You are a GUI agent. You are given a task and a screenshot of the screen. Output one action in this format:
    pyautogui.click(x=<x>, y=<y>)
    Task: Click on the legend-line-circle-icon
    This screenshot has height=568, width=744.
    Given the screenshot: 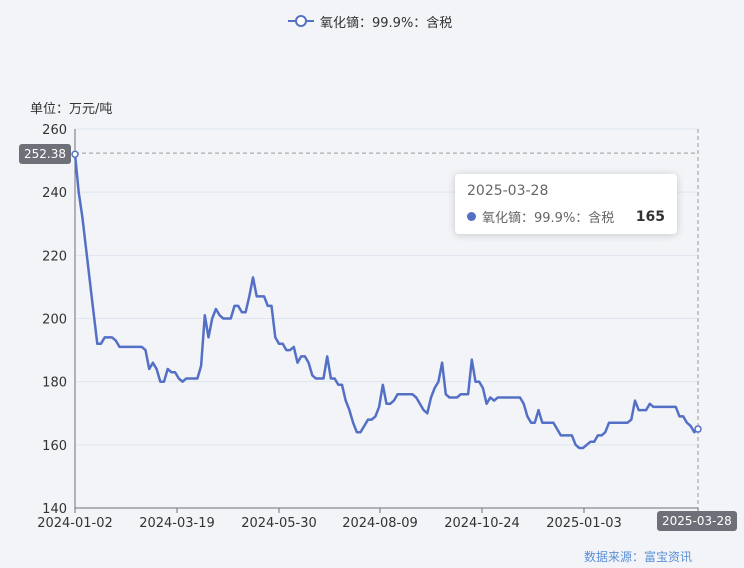 What is the action you would take?
    pyautogui.click(x=301, y=21)
    